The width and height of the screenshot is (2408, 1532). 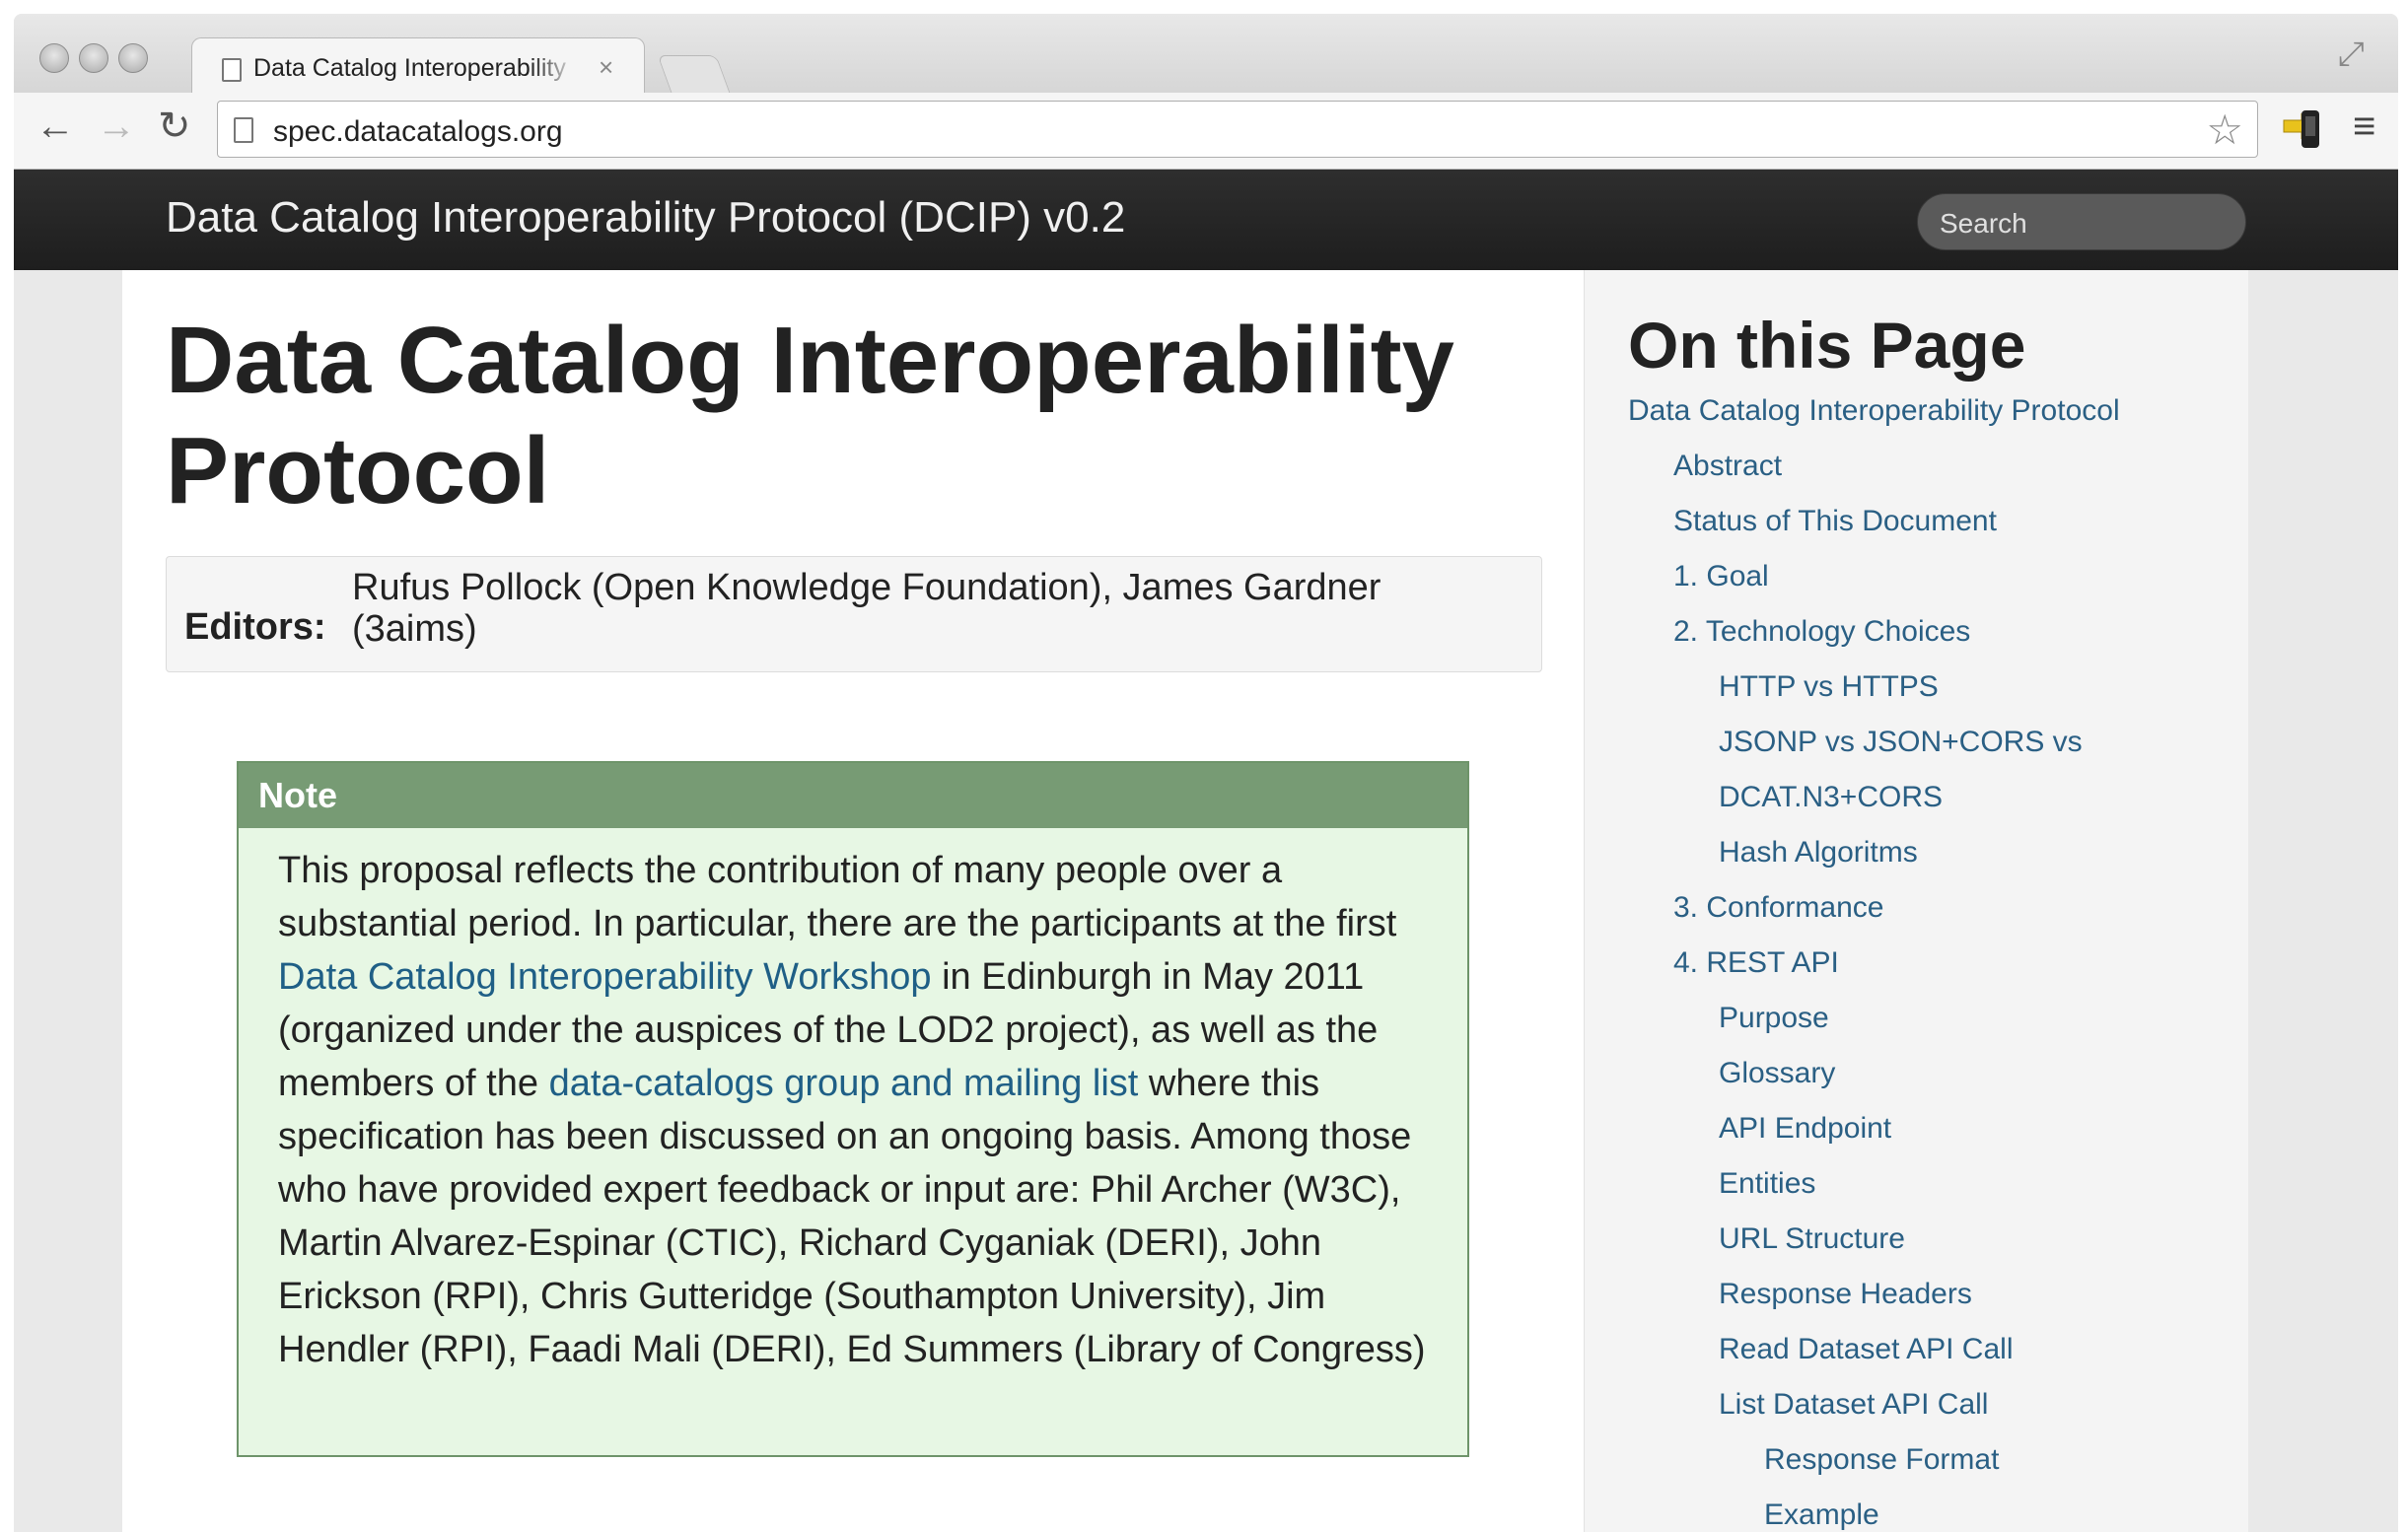 What do you see at coordinates (243, 130) in the screenshot?
I see `page-icon` at bounding box center [243, 130].